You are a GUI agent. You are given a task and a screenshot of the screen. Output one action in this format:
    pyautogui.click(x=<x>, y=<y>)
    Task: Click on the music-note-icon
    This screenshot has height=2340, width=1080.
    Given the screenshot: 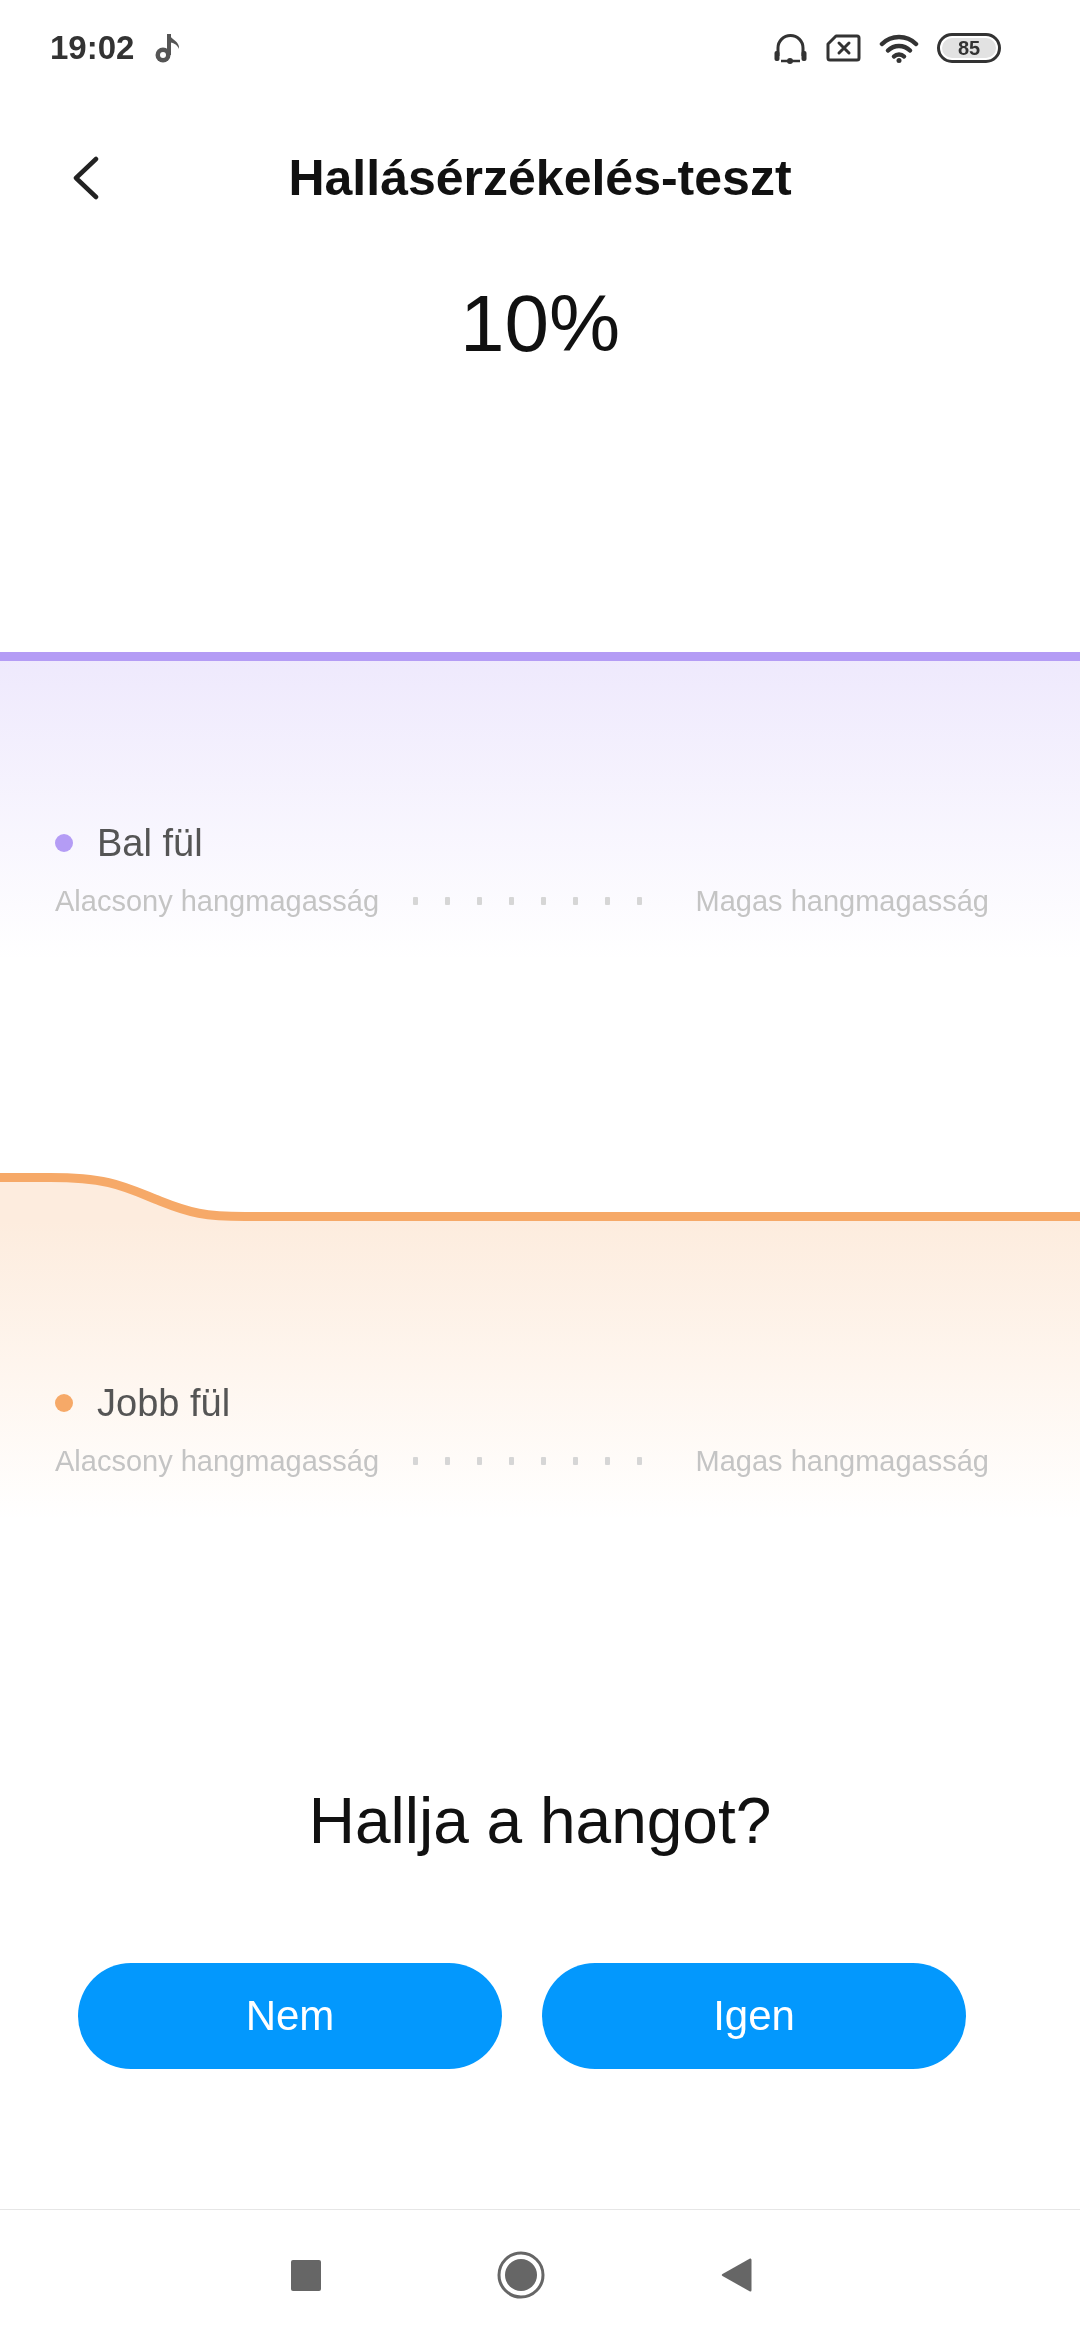 What is the action you would take?
    pyautogui.click(x=168, y=47)
    